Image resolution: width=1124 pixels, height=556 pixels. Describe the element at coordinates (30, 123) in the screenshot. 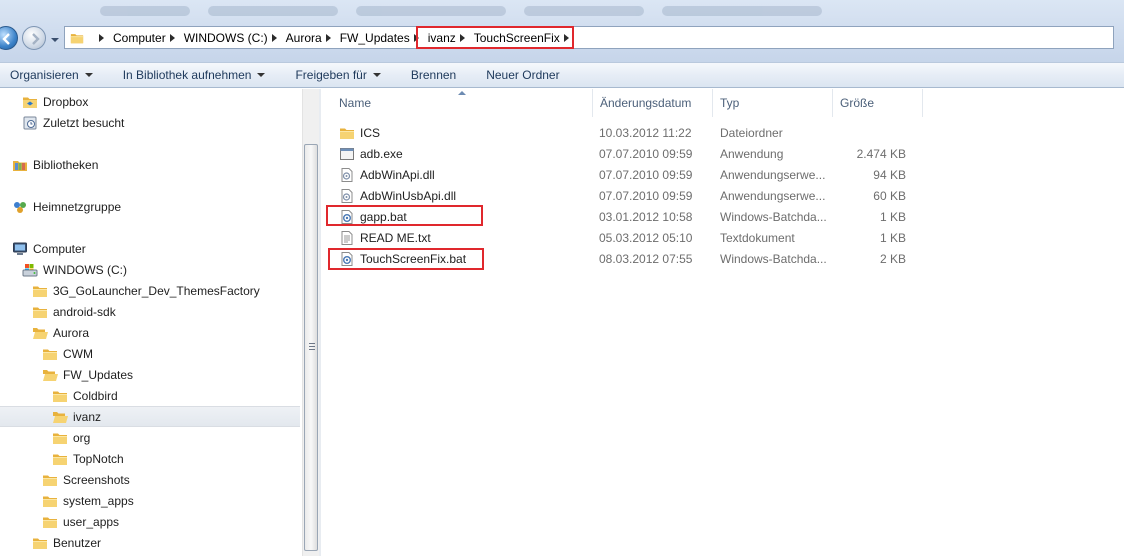

I see `recent-places-icon` at that location.